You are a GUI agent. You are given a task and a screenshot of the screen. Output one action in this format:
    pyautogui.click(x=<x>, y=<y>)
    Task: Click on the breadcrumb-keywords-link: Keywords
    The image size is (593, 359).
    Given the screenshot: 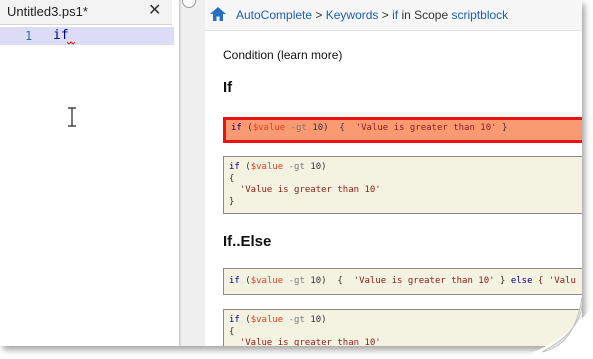 What is the action you would take?
    pyautogui.click(x=352, y=15)
    